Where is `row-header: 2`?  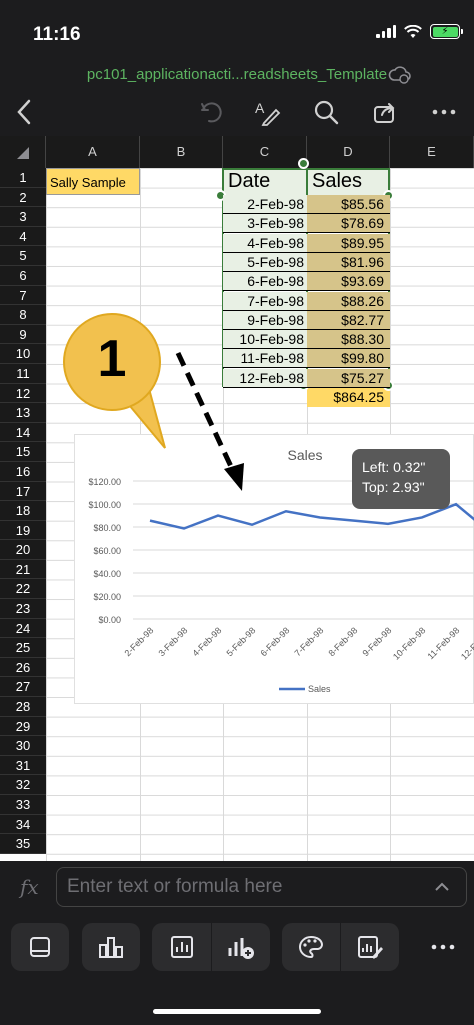
row-header: 2 is located at coordinates (23, 198).